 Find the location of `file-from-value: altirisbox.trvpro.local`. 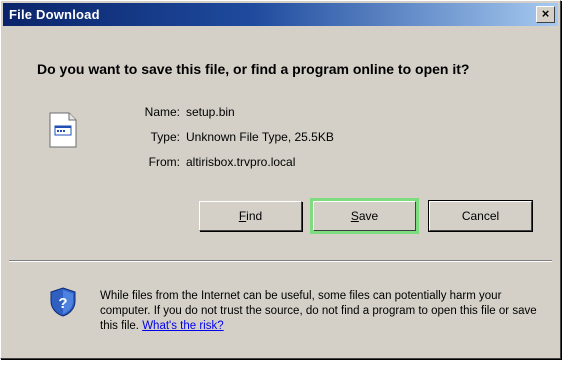

file-from-value: altirisbox.trvpro.local is located at coordinates (241, 162).